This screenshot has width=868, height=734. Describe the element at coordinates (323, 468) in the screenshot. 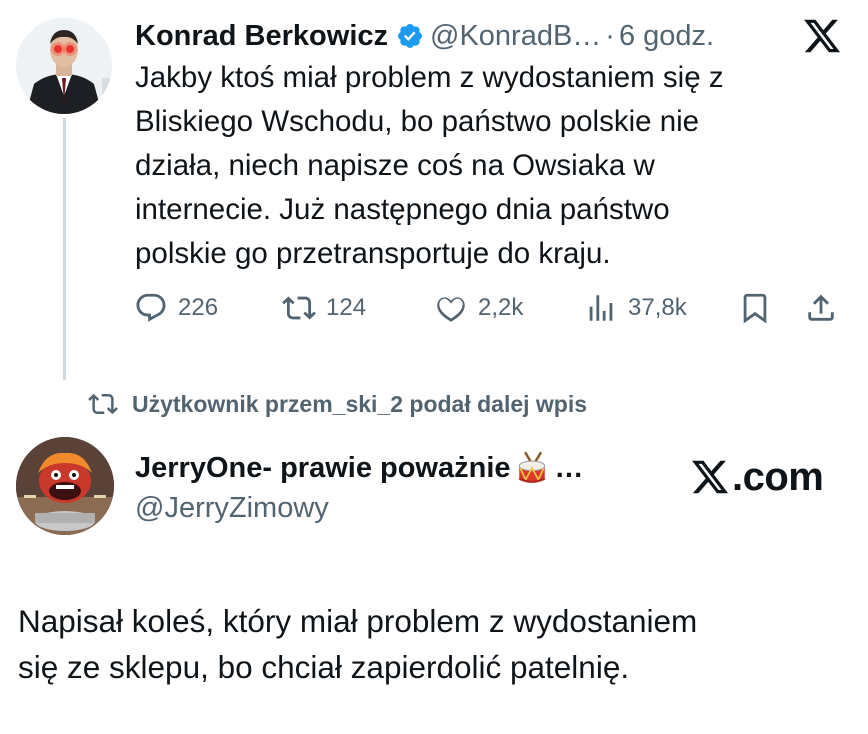

I see `author-name: JerryOne- prawie poważnie` at that location.